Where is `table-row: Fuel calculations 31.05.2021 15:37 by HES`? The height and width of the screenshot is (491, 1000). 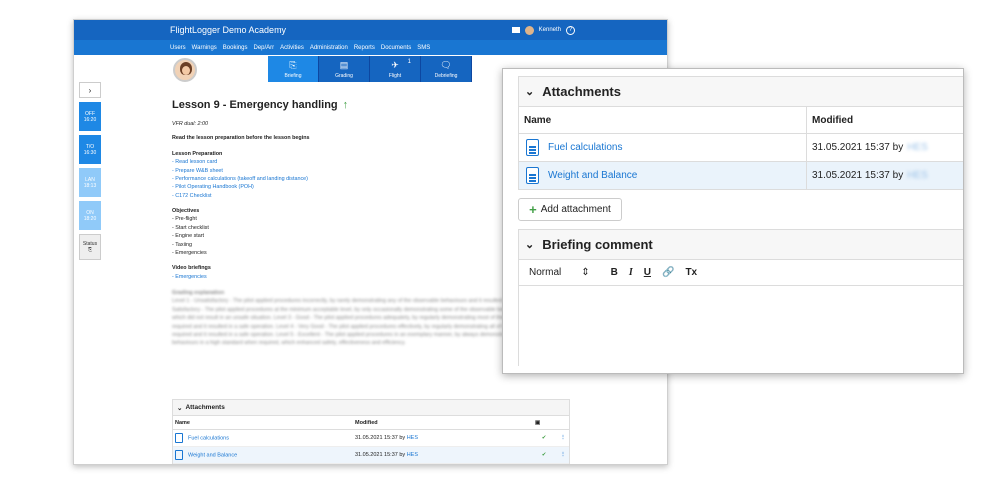
table-row: Fuel calculations 31.05.2021 15:37 by HES is located at coordinates (741, 148).